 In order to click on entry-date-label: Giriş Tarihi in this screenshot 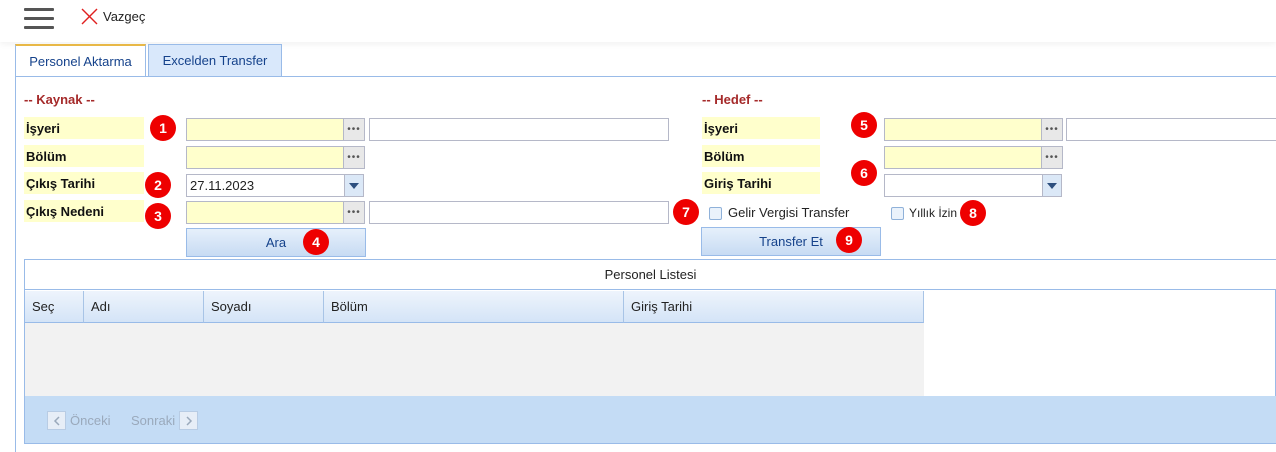, I will do `click(761, 183)`.